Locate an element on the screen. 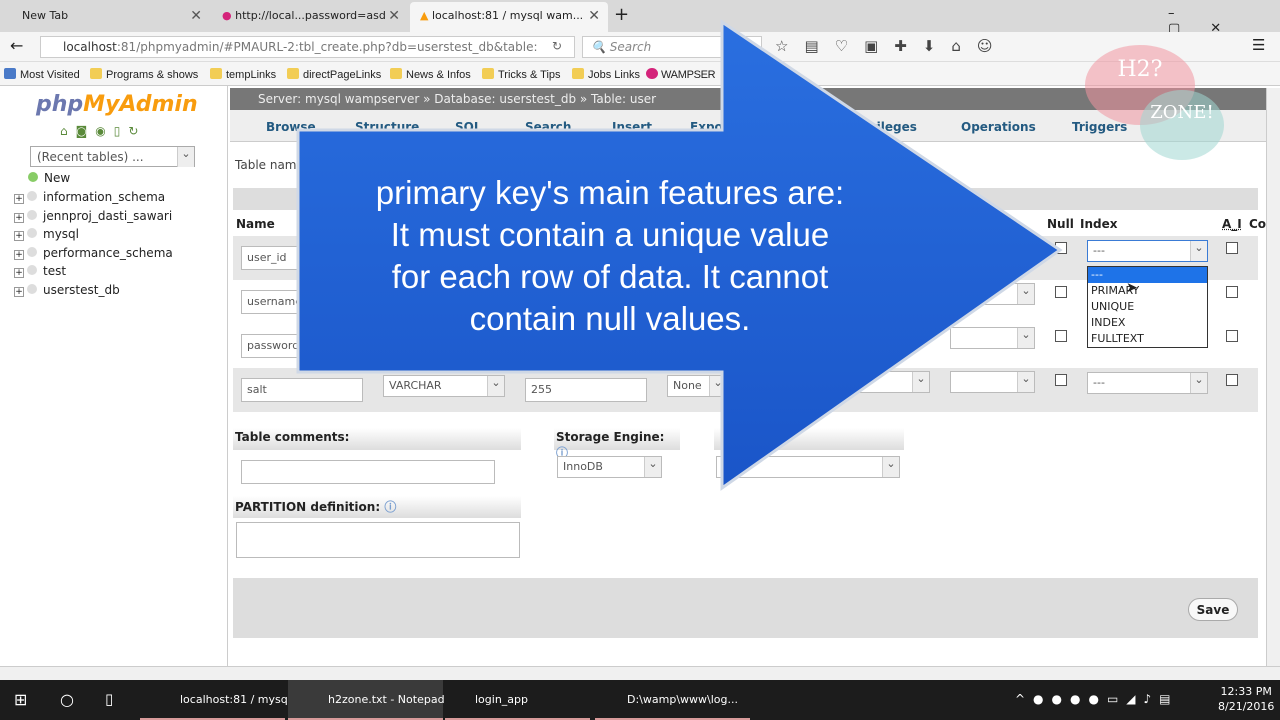  column-length-input: 255 is located at coordinates (586, 390).